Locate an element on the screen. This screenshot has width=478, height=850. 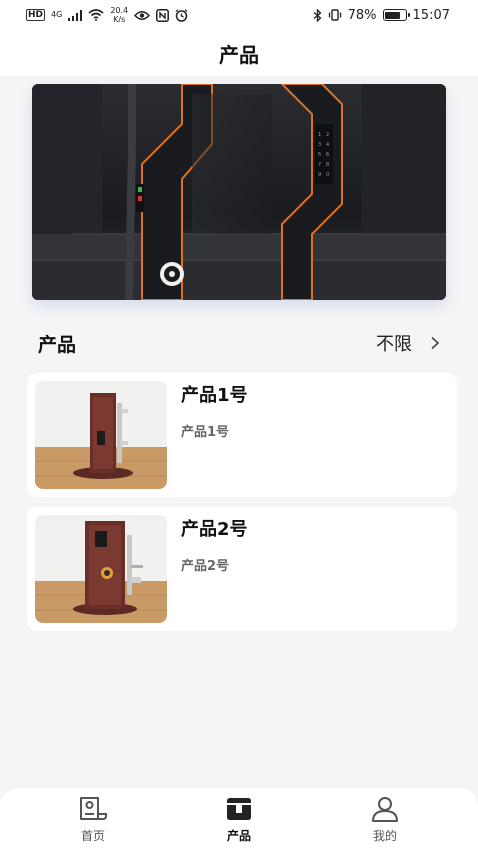
network-speed: 20.4 K/s is located at coordinates (119, 15).